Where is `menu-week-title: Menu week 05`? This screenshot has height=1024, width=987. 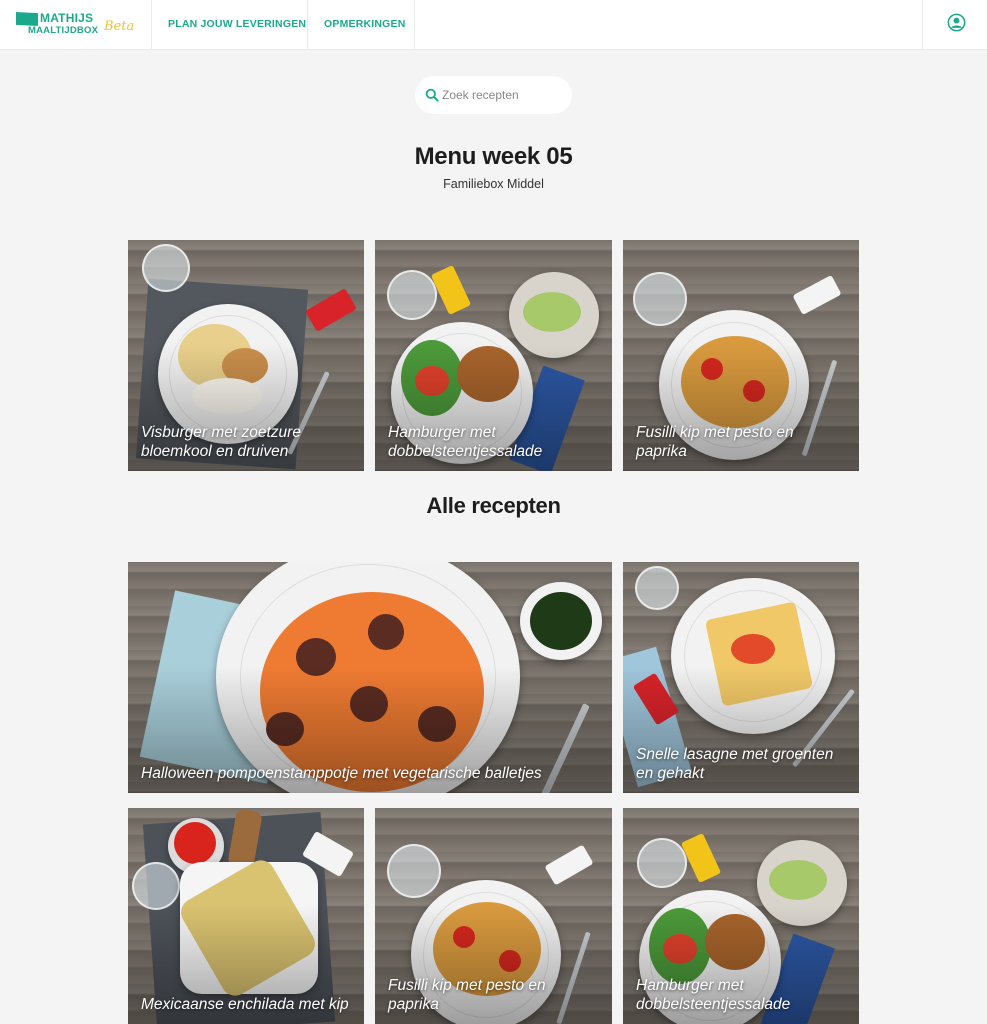 menu-week-title: Menu week 05 is located at coordinates (493, 156).